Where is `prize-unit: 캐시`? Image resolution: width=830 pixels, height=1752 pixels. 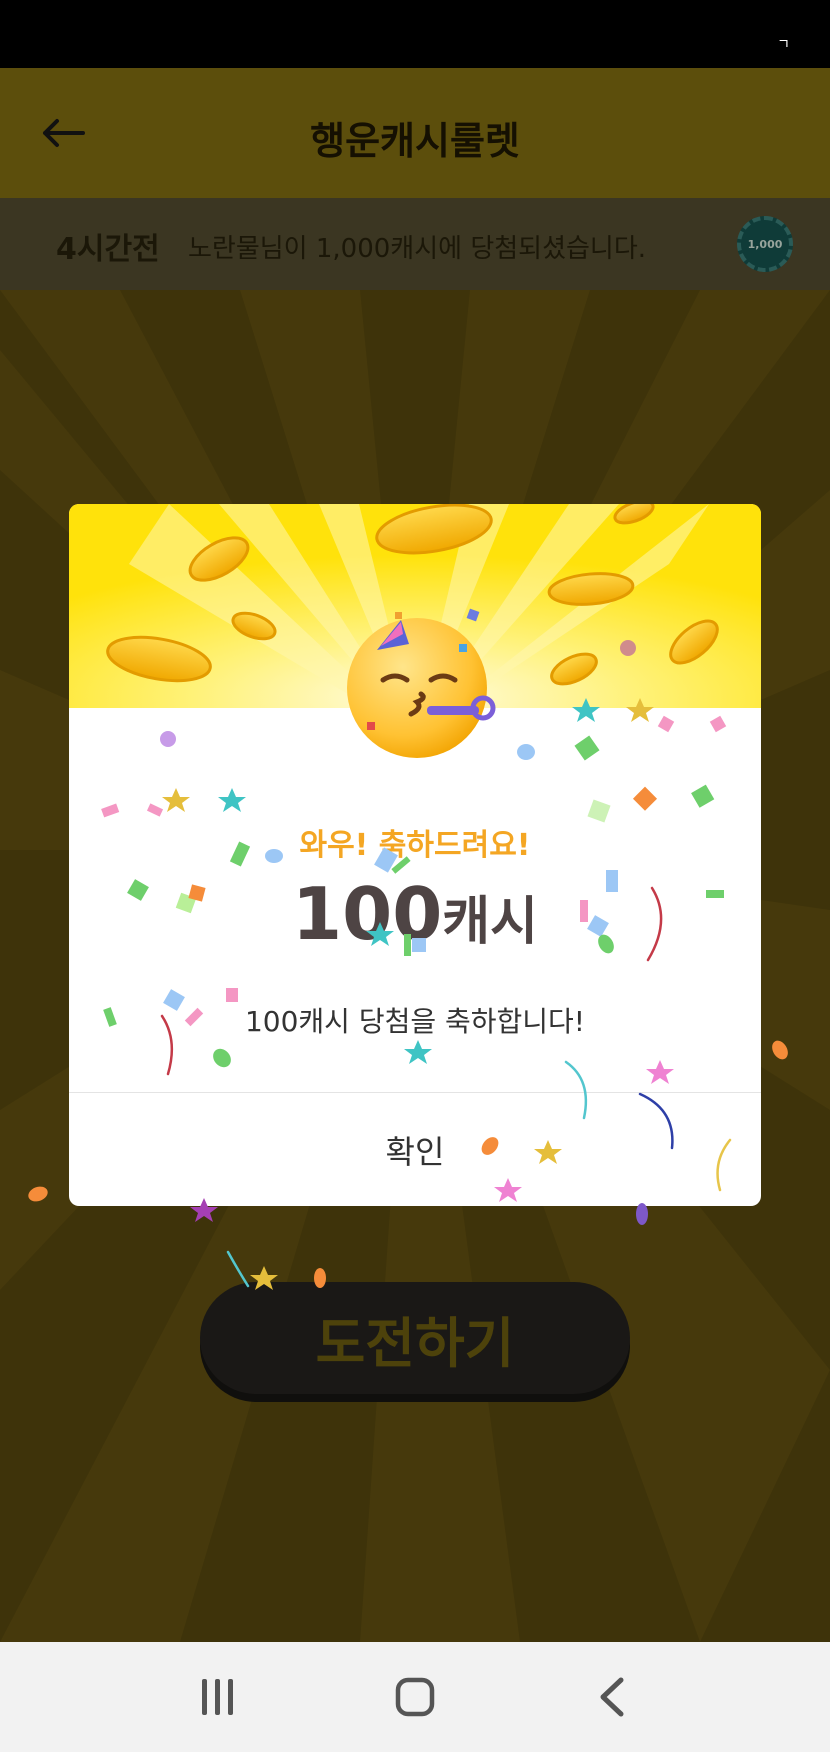 prize-unit: 캐시 is located at coordinates (490, 922).